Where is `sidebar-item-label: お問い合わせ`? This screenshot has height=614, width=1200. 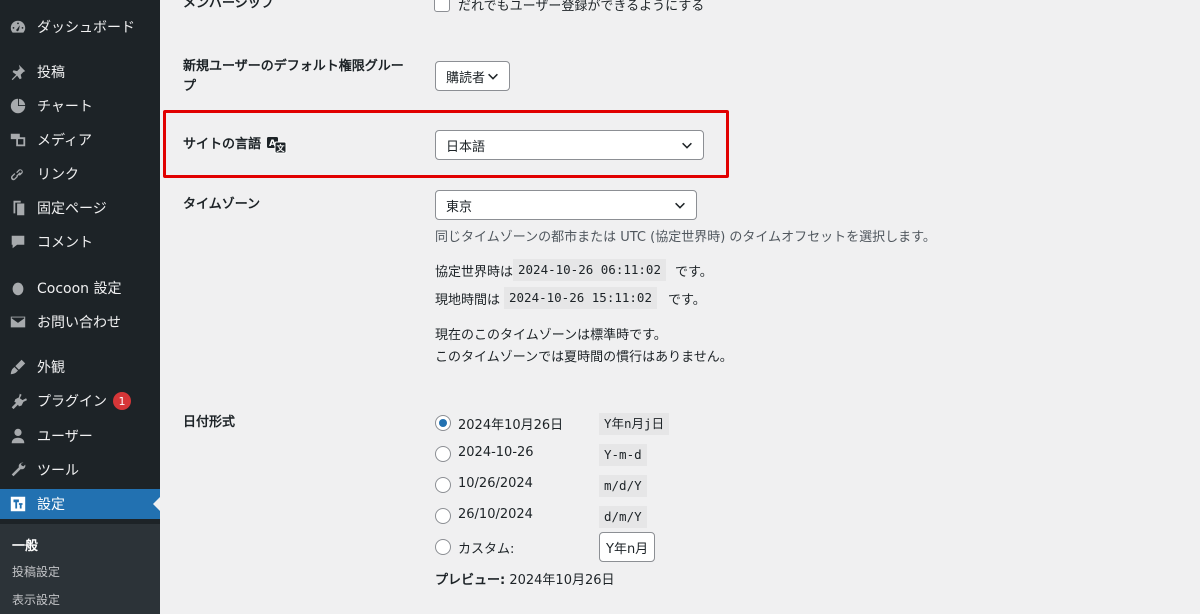 sidebar-item-label: お問い合わせ is located at coordinates (79, 323).